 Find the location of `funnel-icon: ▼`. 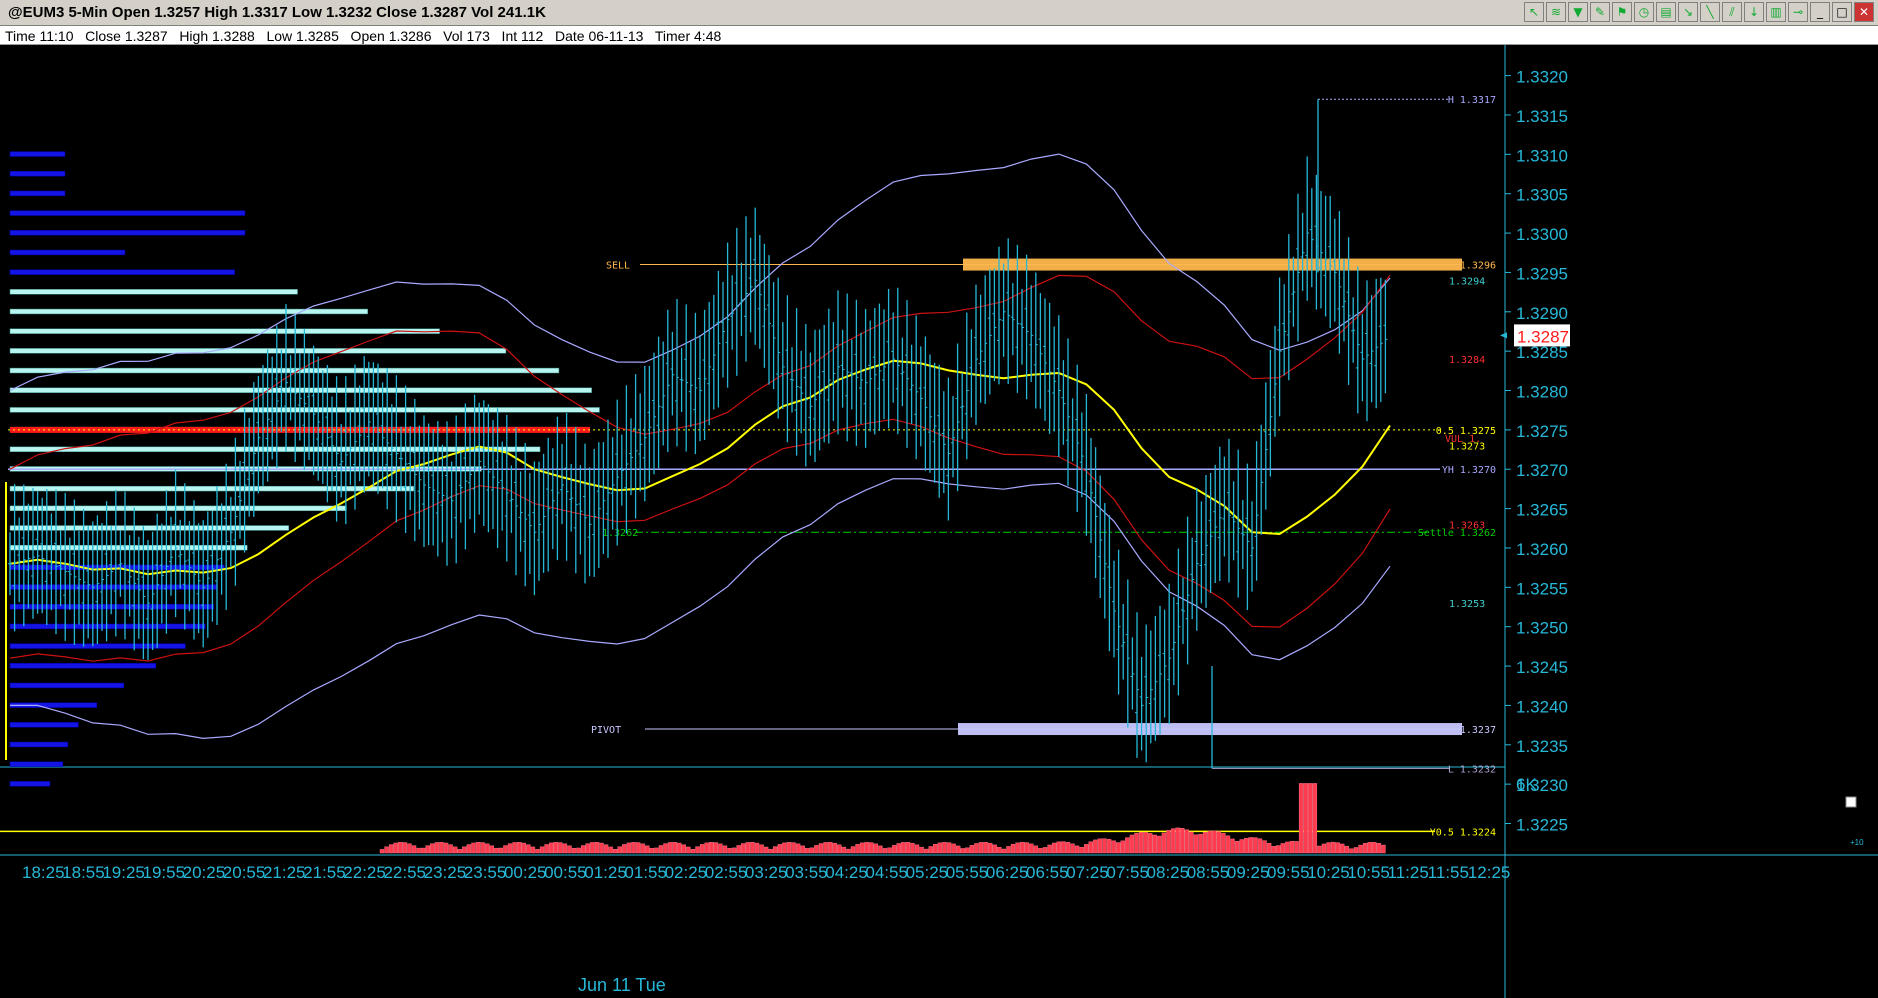

funnel-icon: ▼ is located at coordinates (1578, 12).